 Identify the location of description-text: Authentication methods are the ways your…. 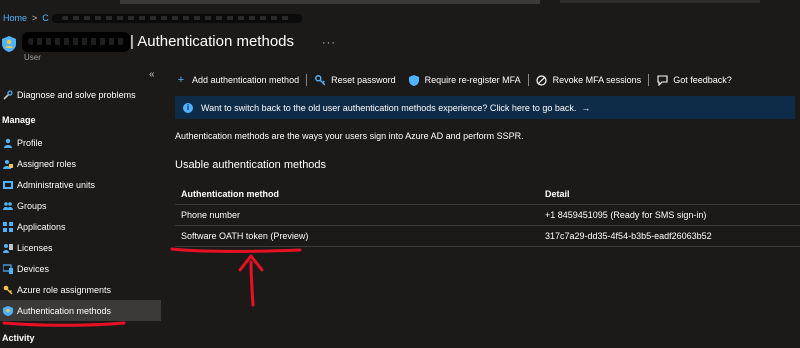
(349, 136).